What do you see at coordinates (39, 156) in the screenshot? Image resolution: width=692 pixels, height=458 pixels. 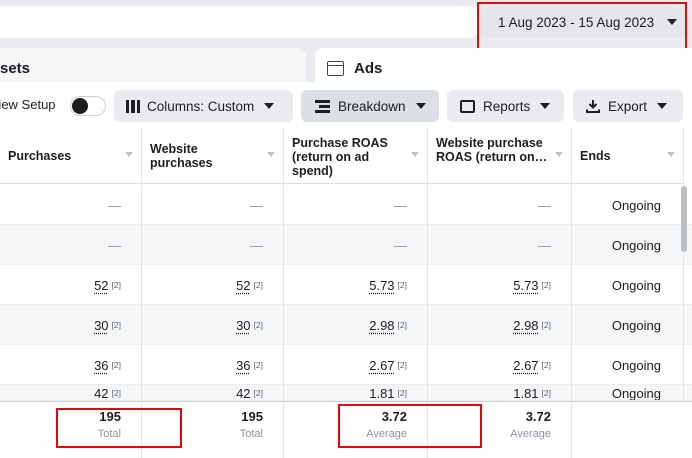 I see `header-label: Purchases` at bounding box center [39, 156].